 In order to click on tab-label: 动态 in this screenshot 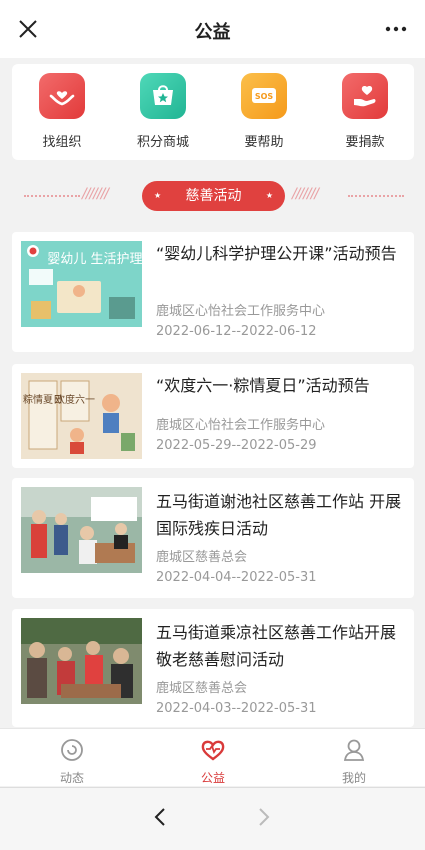, I will do `click(71, 778)`.